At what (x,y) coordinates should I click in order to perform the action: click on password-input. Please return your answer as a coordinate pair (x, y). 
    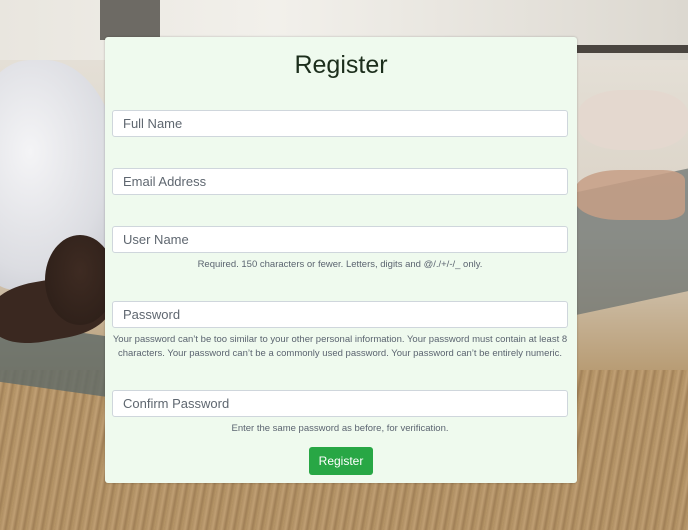
    Looking at the image, I should click on (340, 314).